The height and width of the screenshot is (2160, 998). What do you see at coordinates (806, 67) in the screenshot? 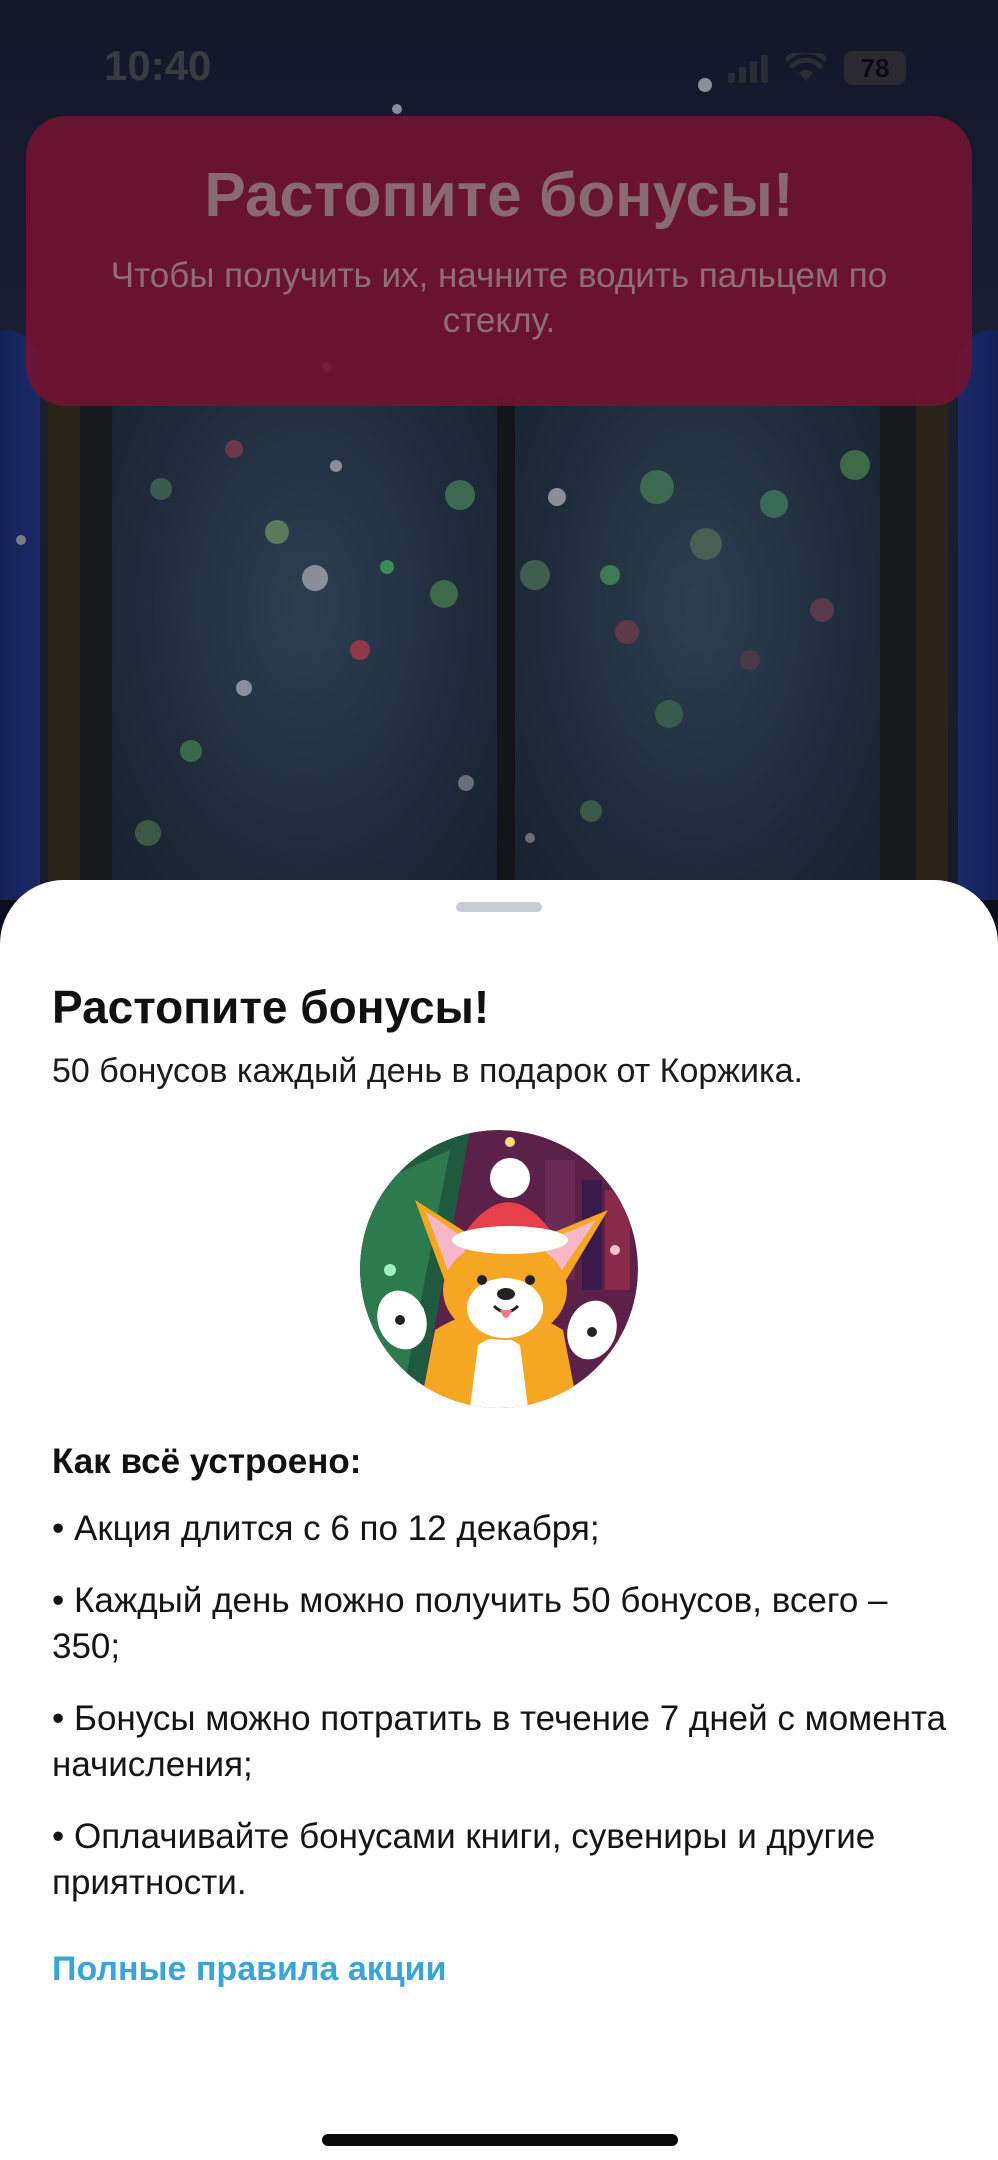
I see `wifi-icon` at bounding box center [806, 67].